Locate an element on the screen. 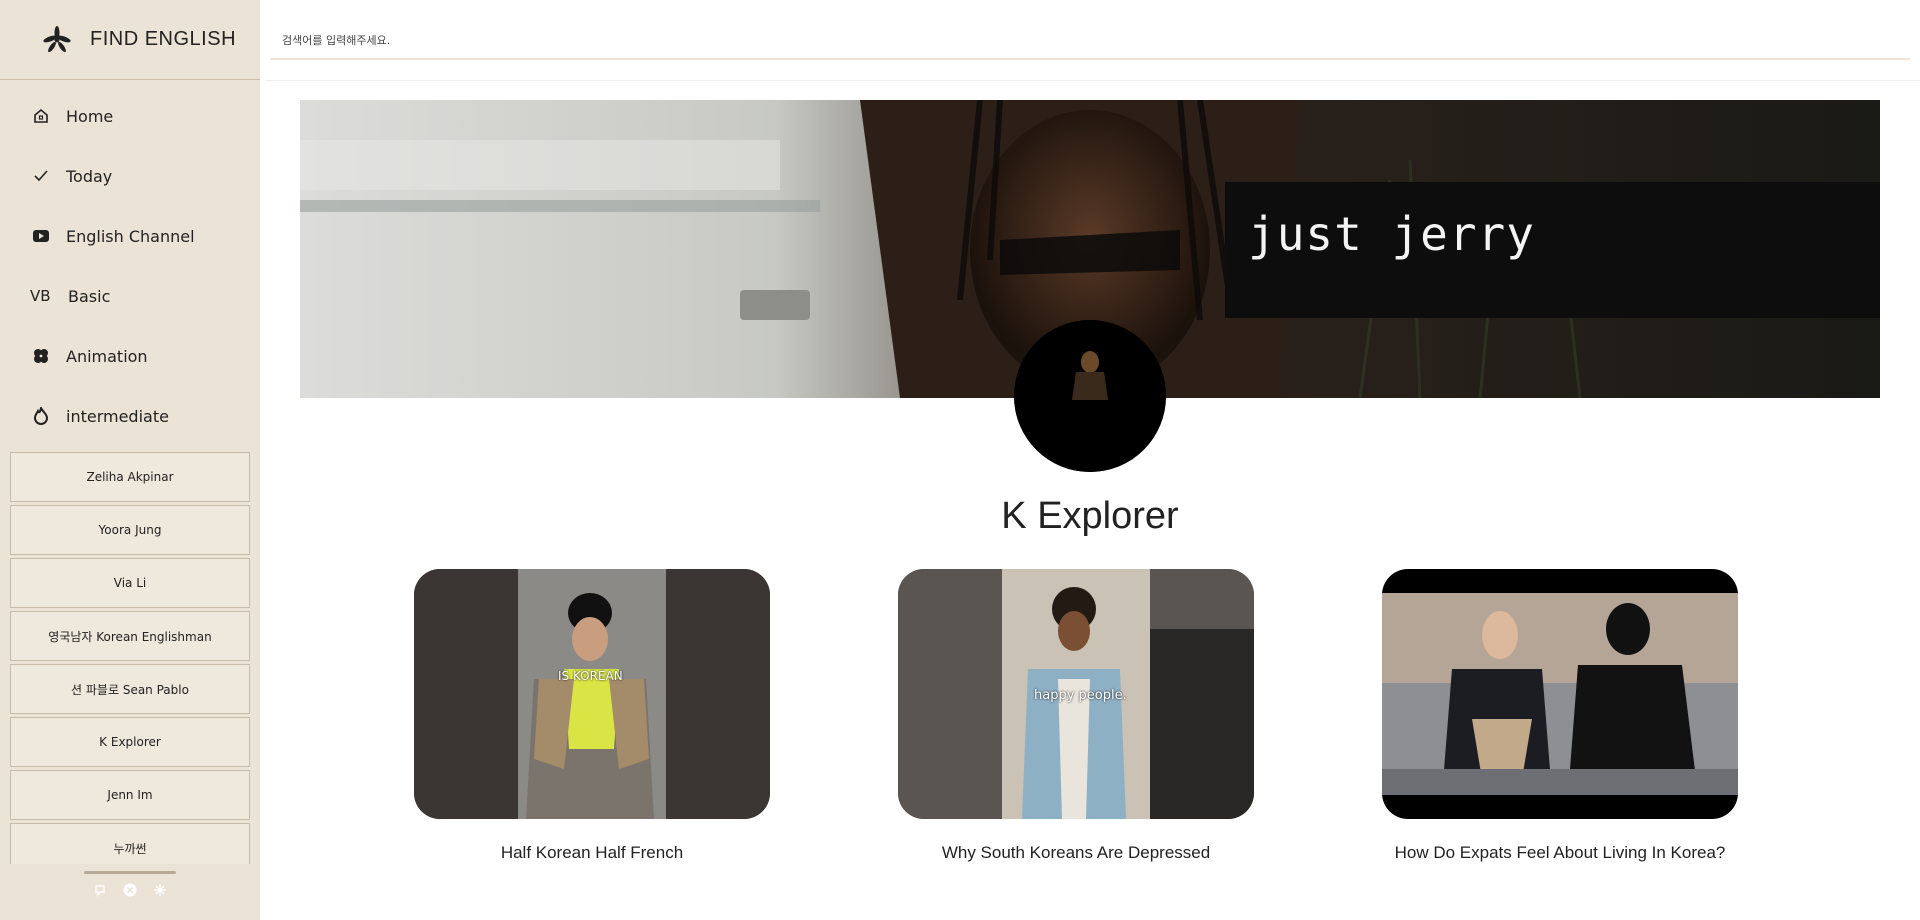  channel-button: Zeliha Akpinar is located at coordinates (130, 477).